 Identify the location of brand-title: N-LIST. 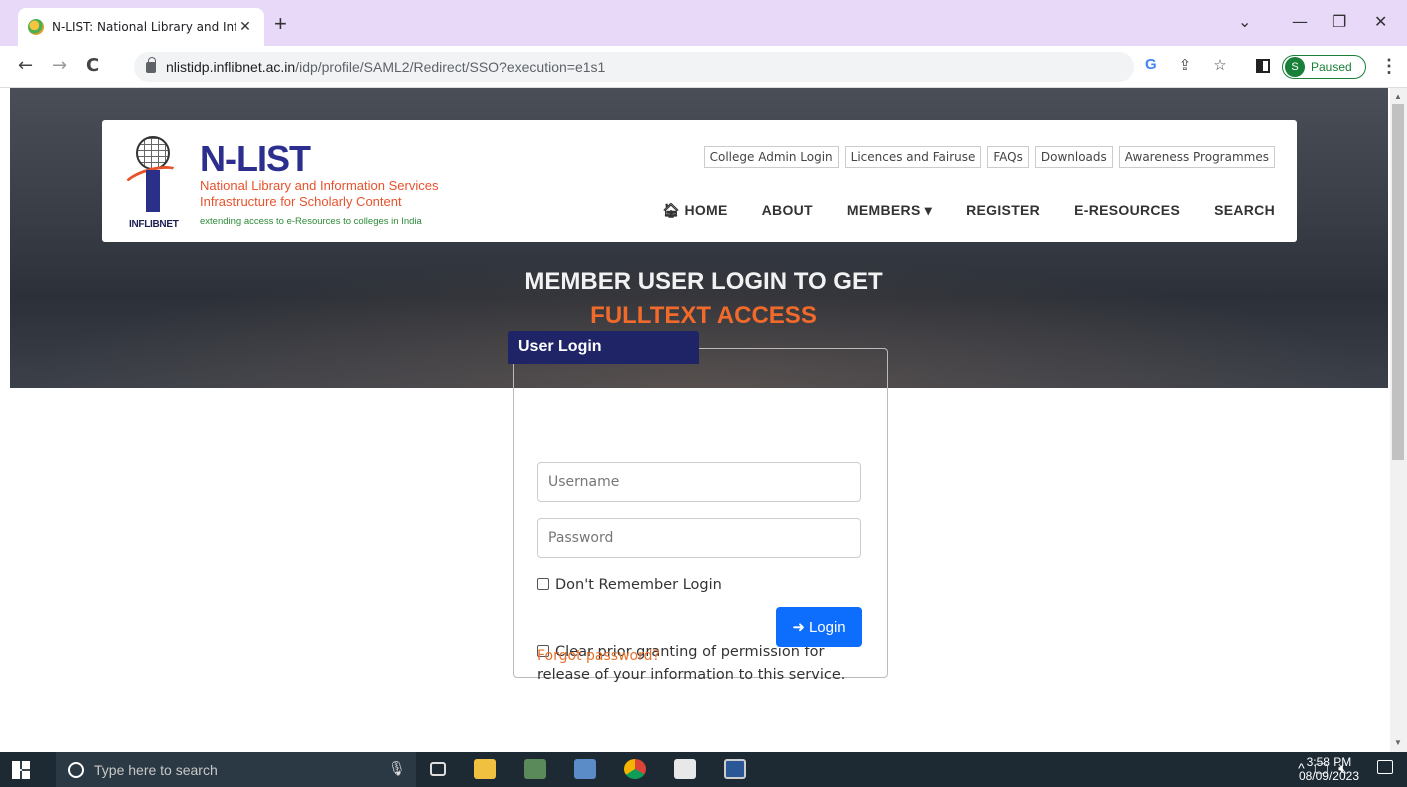
(255, 159).